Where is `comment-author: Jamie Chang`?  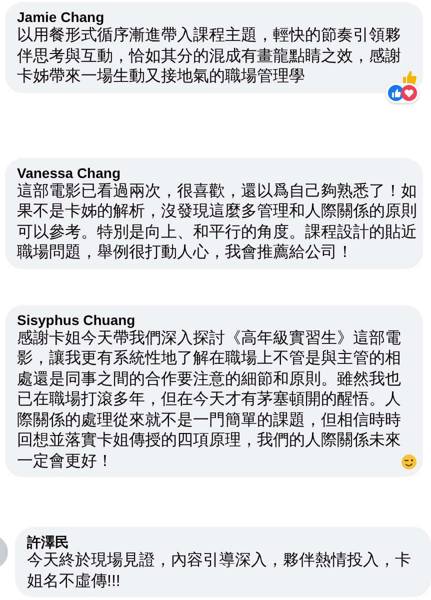
comment-author: Jamie Chang is located at coordinates (60, 17).